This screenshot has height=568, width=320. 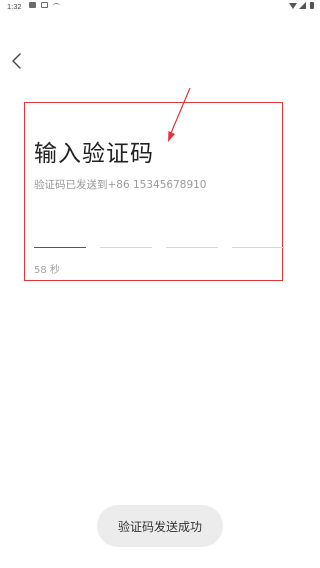 What do you see at coordinates (179, 114) in the screenshot?
I see `annotation-arrow` at bounding box center [179, 114].